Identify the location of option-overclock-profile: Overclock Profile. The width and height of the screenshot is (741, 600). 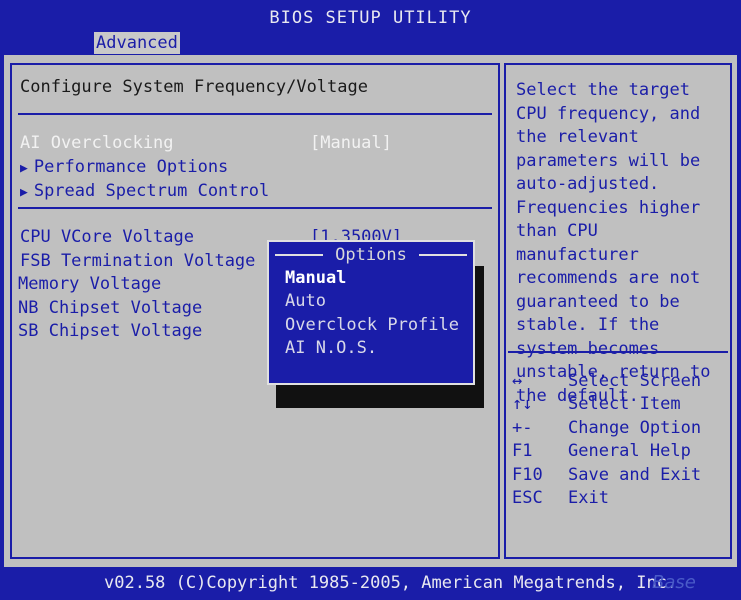
(372, 325).